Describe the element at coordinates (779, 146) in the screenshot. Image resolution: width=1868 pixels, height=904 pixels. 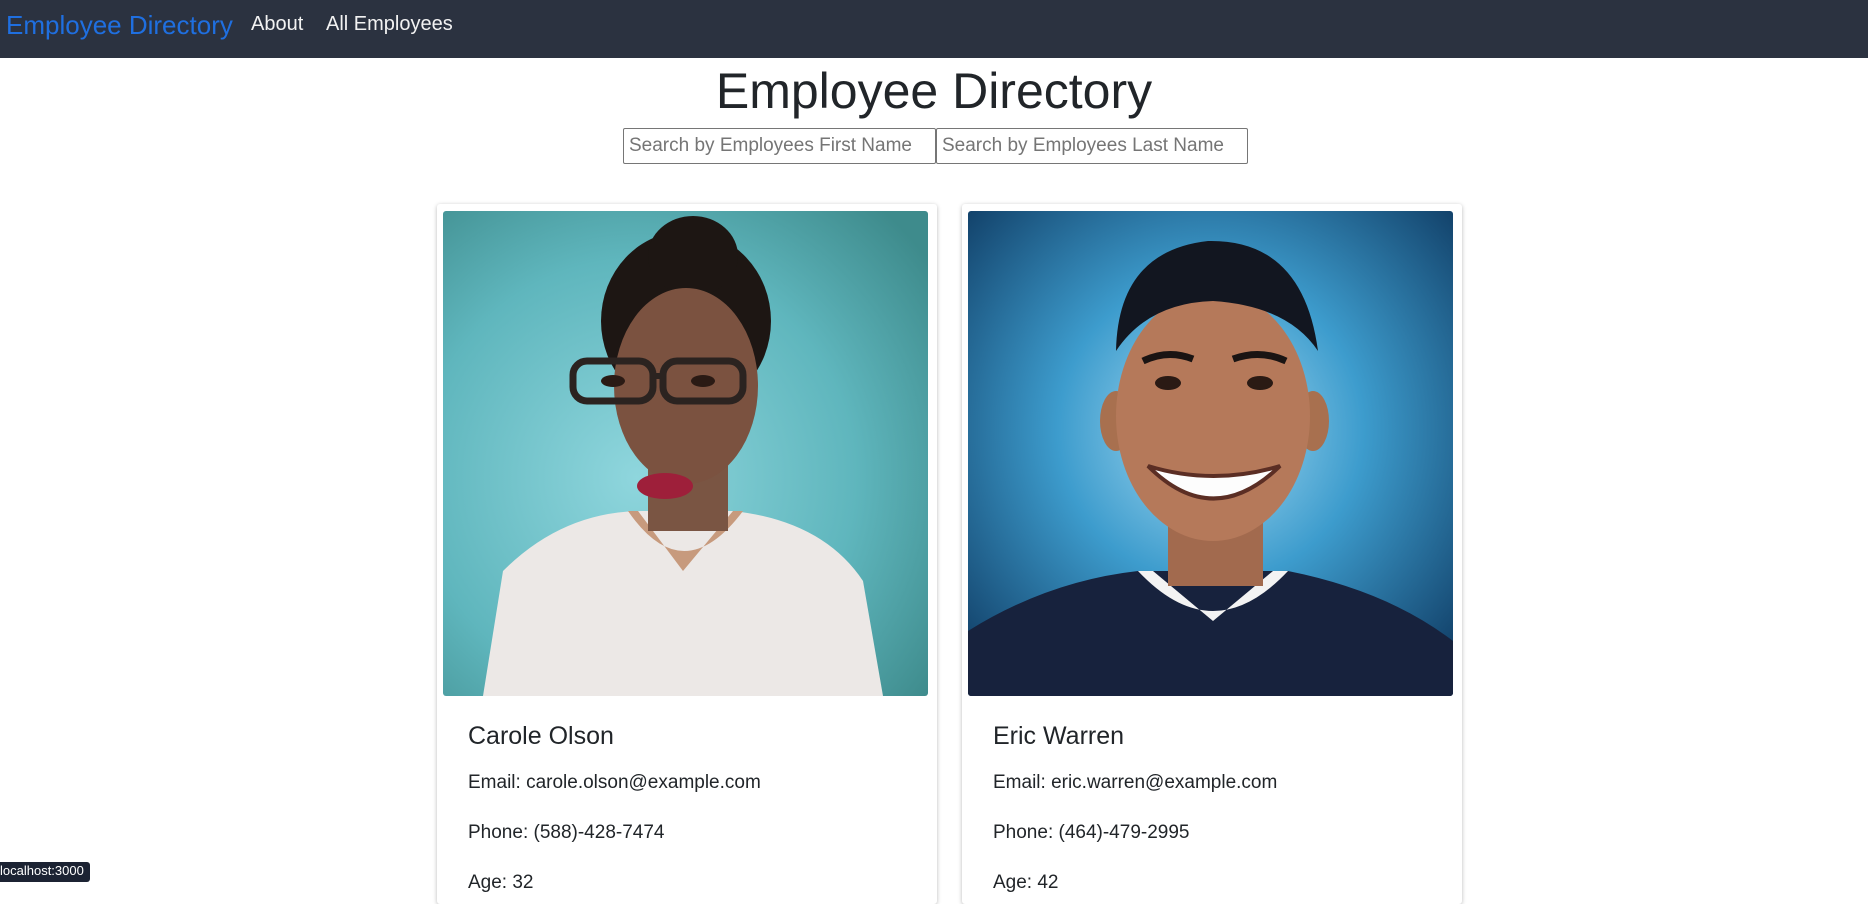
I see `search-first-name-input` at that location.